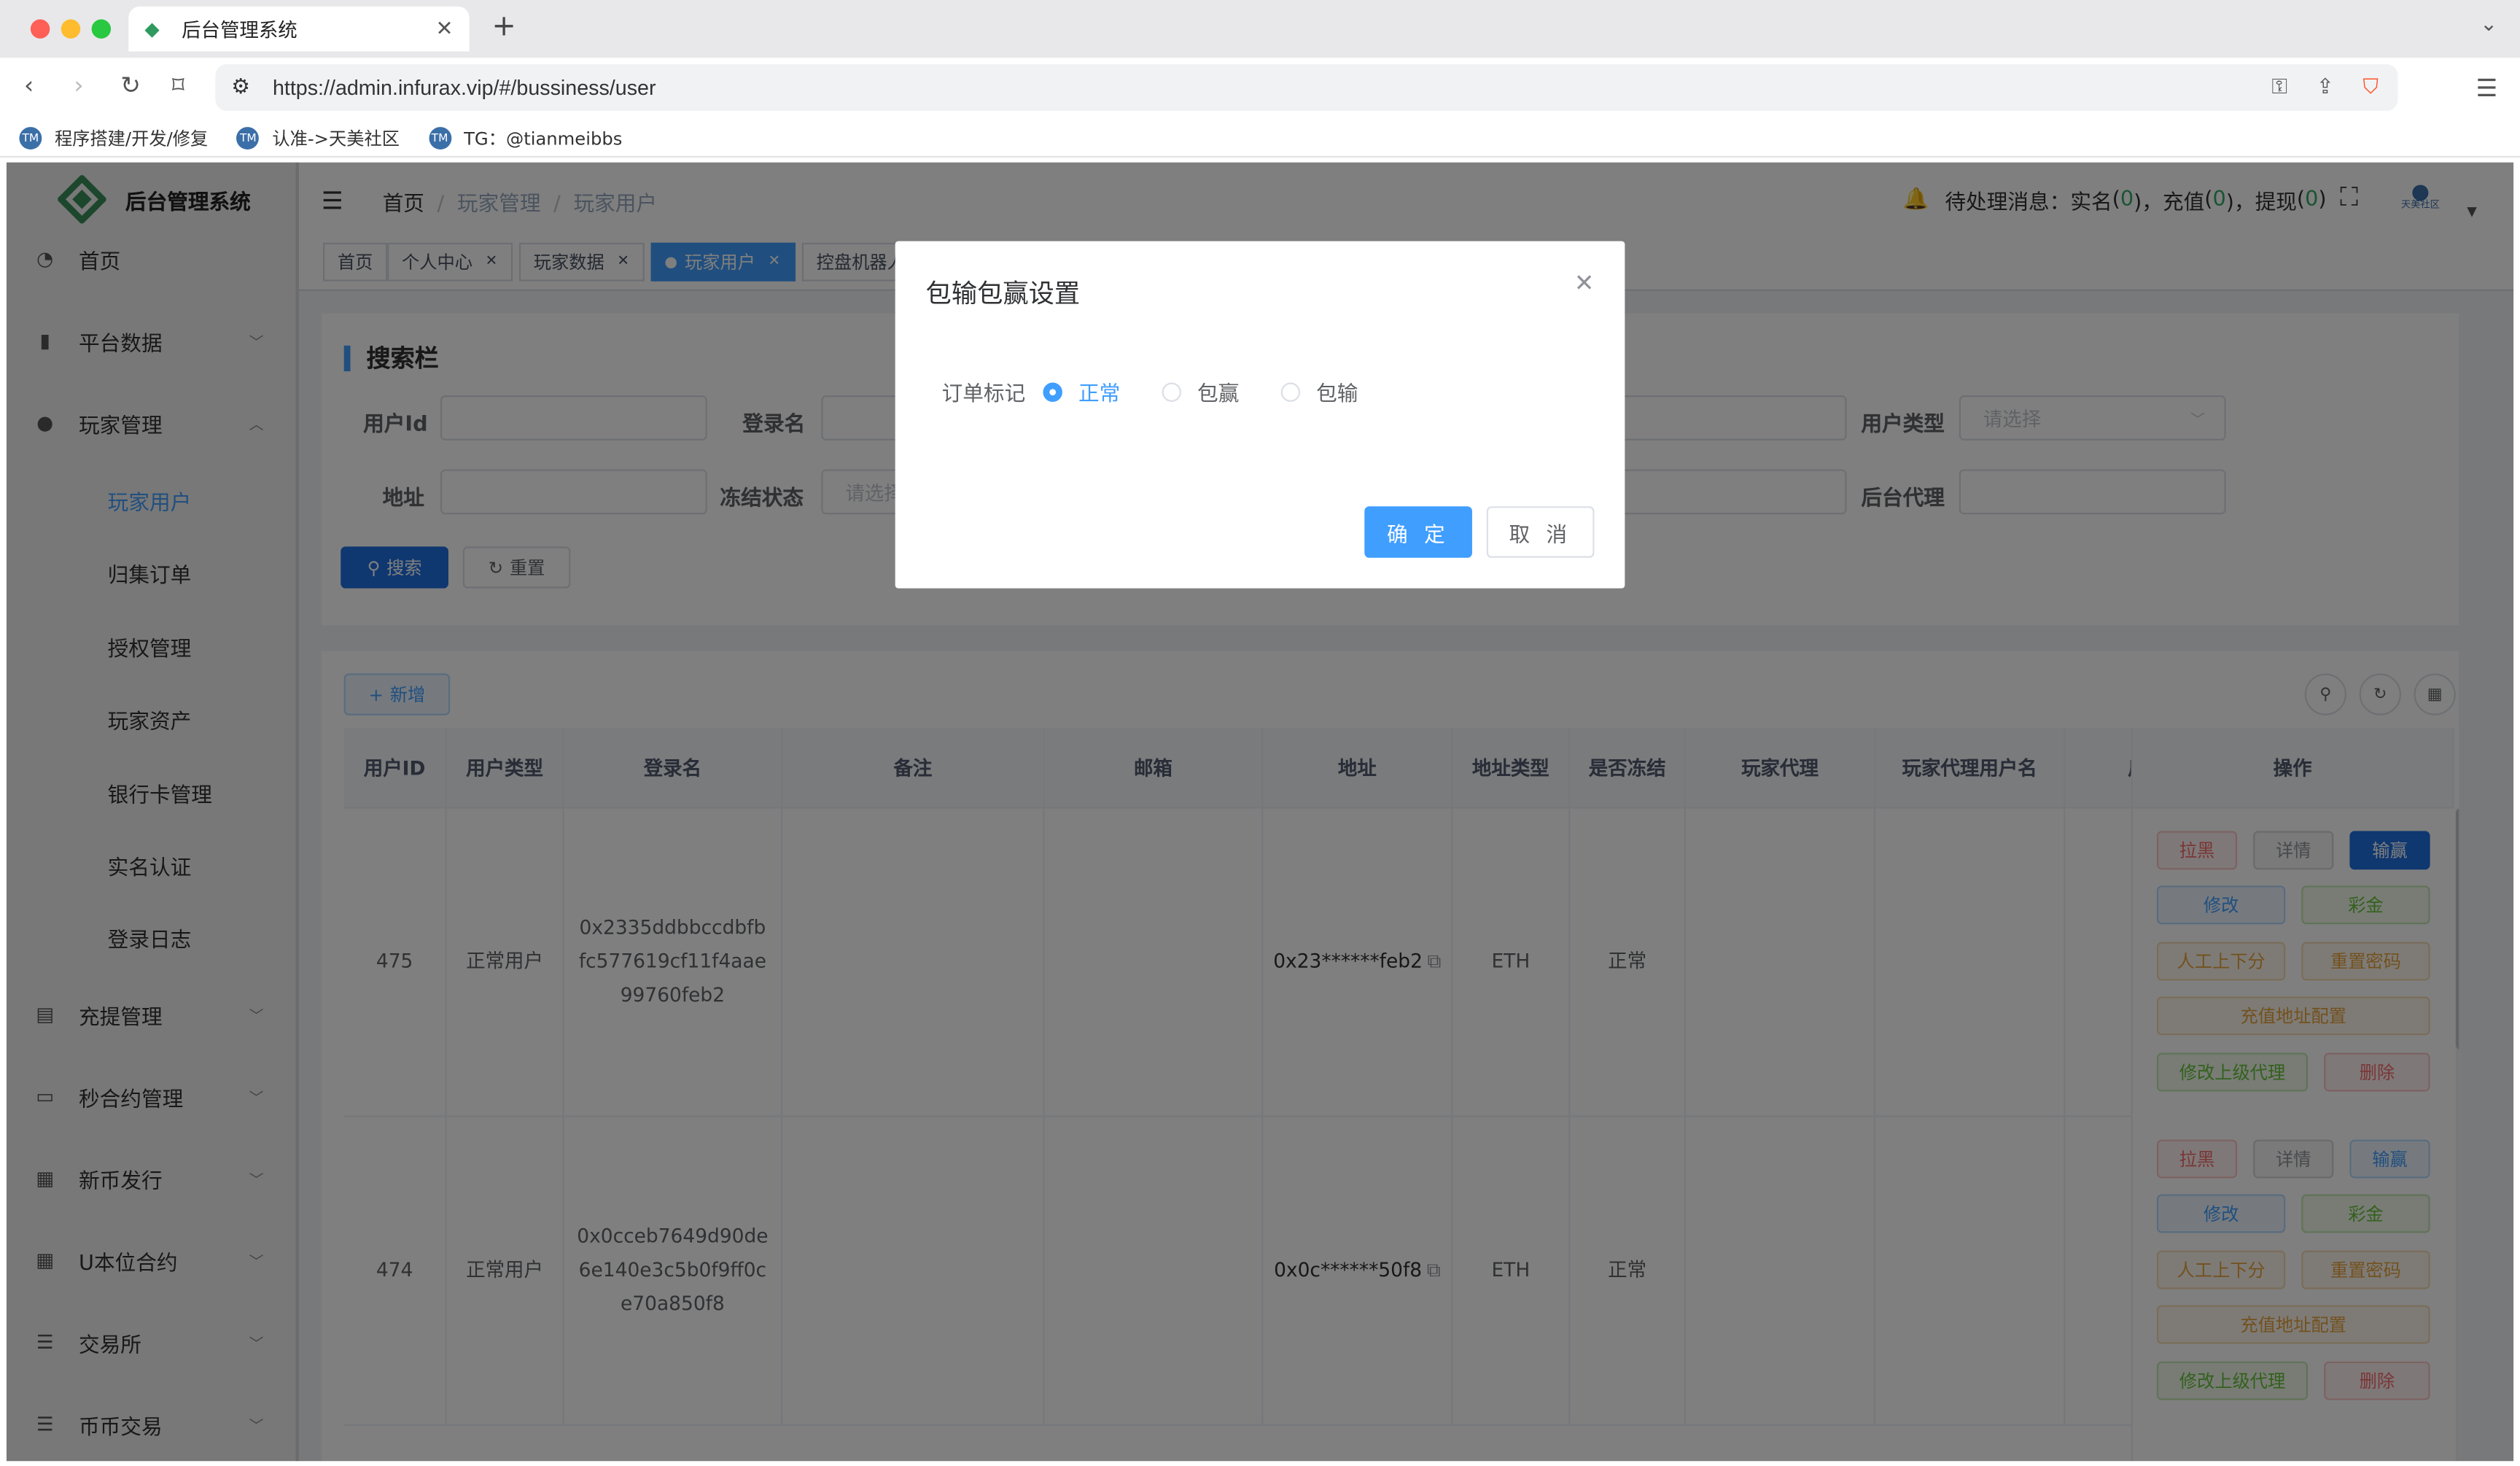  What do you see at coordinates (152, 29) in the screenshot?
I see `site-favicon-icon: ◆` at bounding box center [152, 29].